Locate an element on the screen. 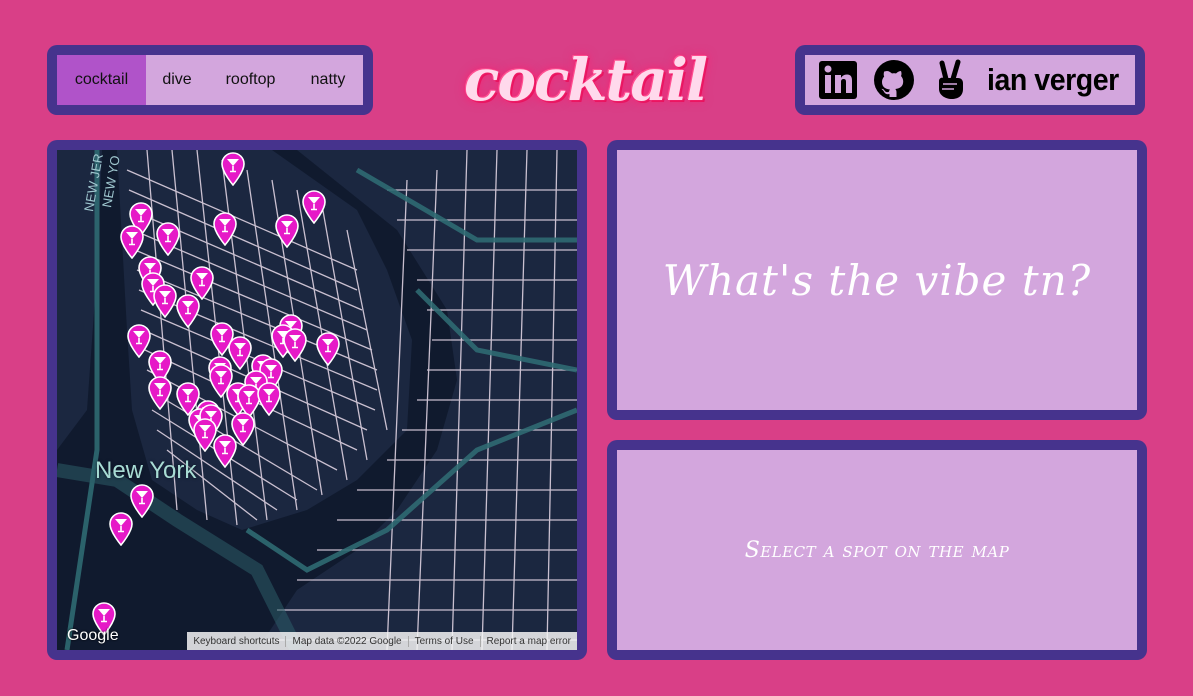 Image resolution: width=1193 pixels, height=696 pixels. detail-panel: Select a spot on the map is located at coordinates (877, 550).